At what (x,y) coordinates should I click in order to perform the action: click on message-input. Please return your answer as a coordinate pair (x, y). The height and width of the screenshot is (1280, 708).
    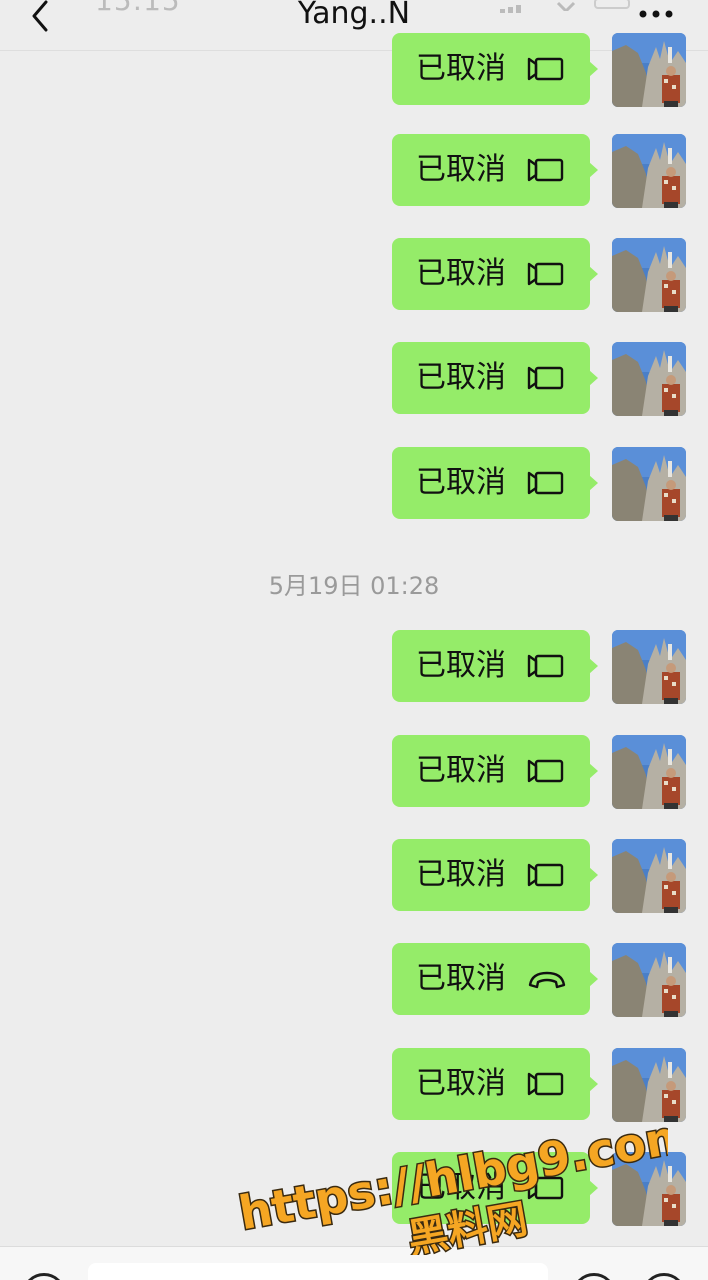
    Looking at the image, I should click on (318, 1271).